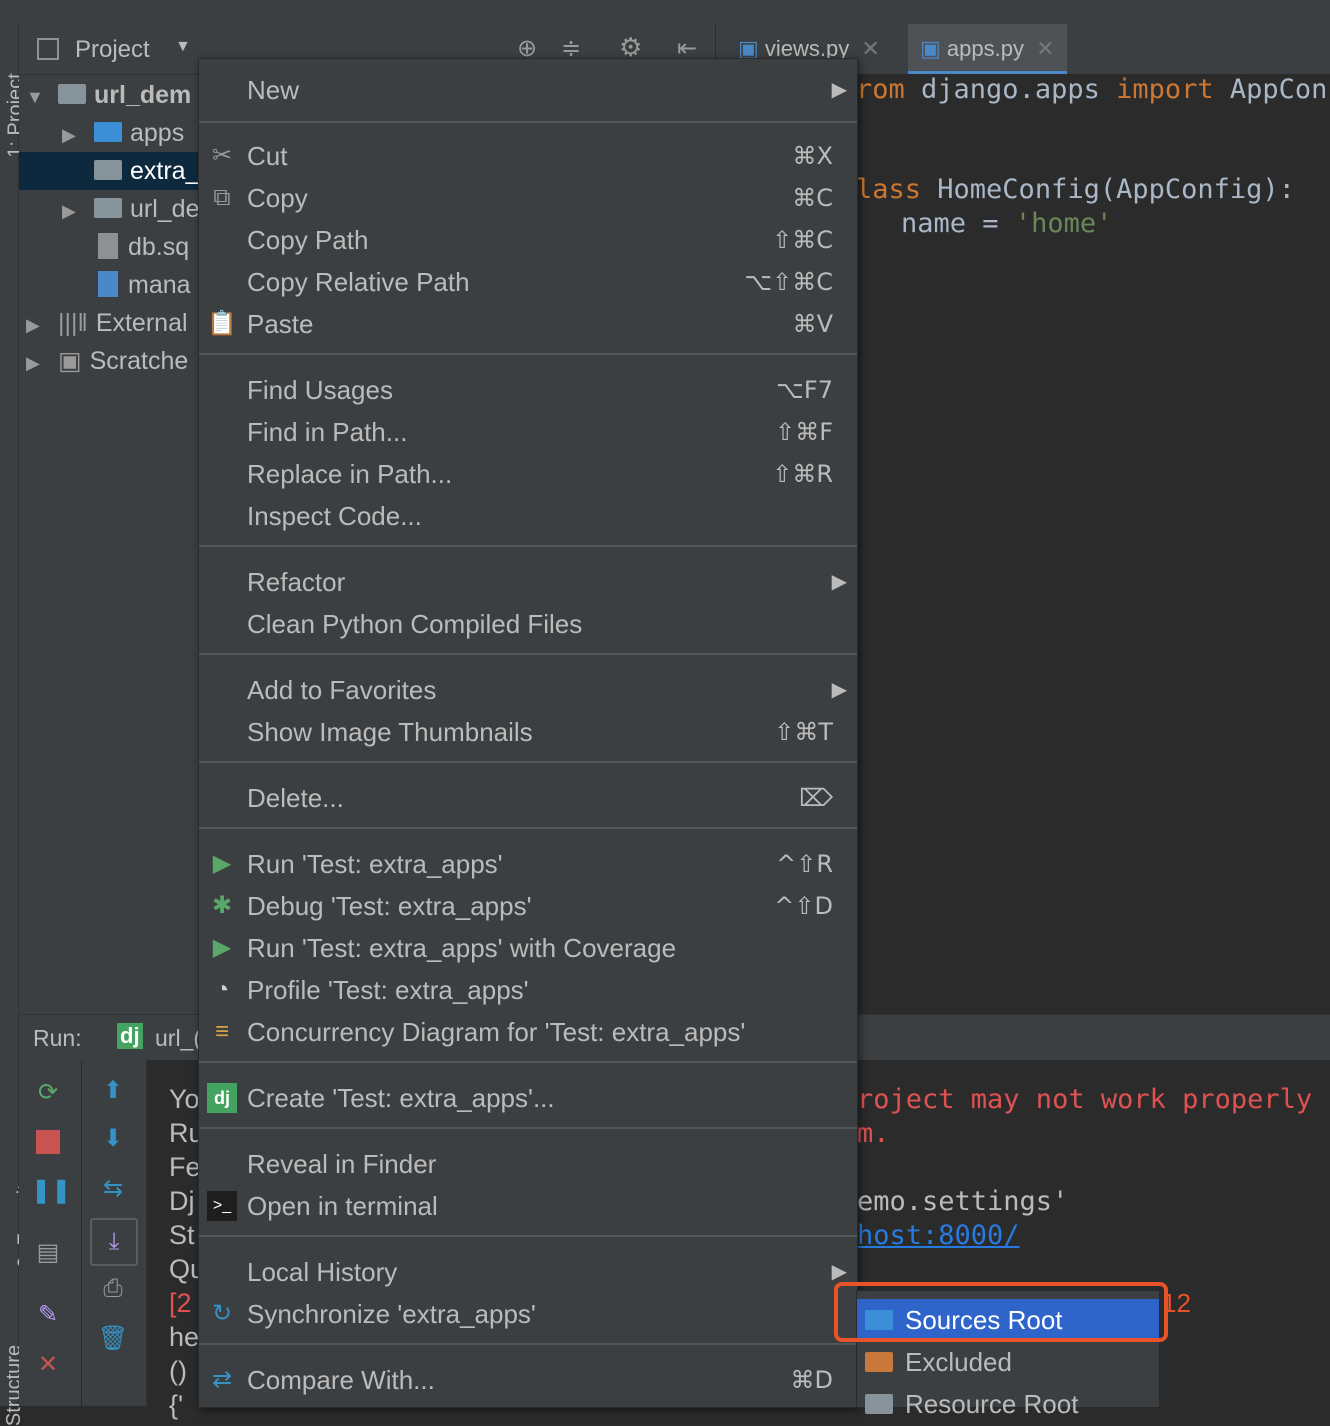 This screenshot has width=1330, height=1426. Describe the element at coordinates (131, 209) in the screenshot. I see `tree-item-url-demo-pkg: ▶ url_de` at that location.